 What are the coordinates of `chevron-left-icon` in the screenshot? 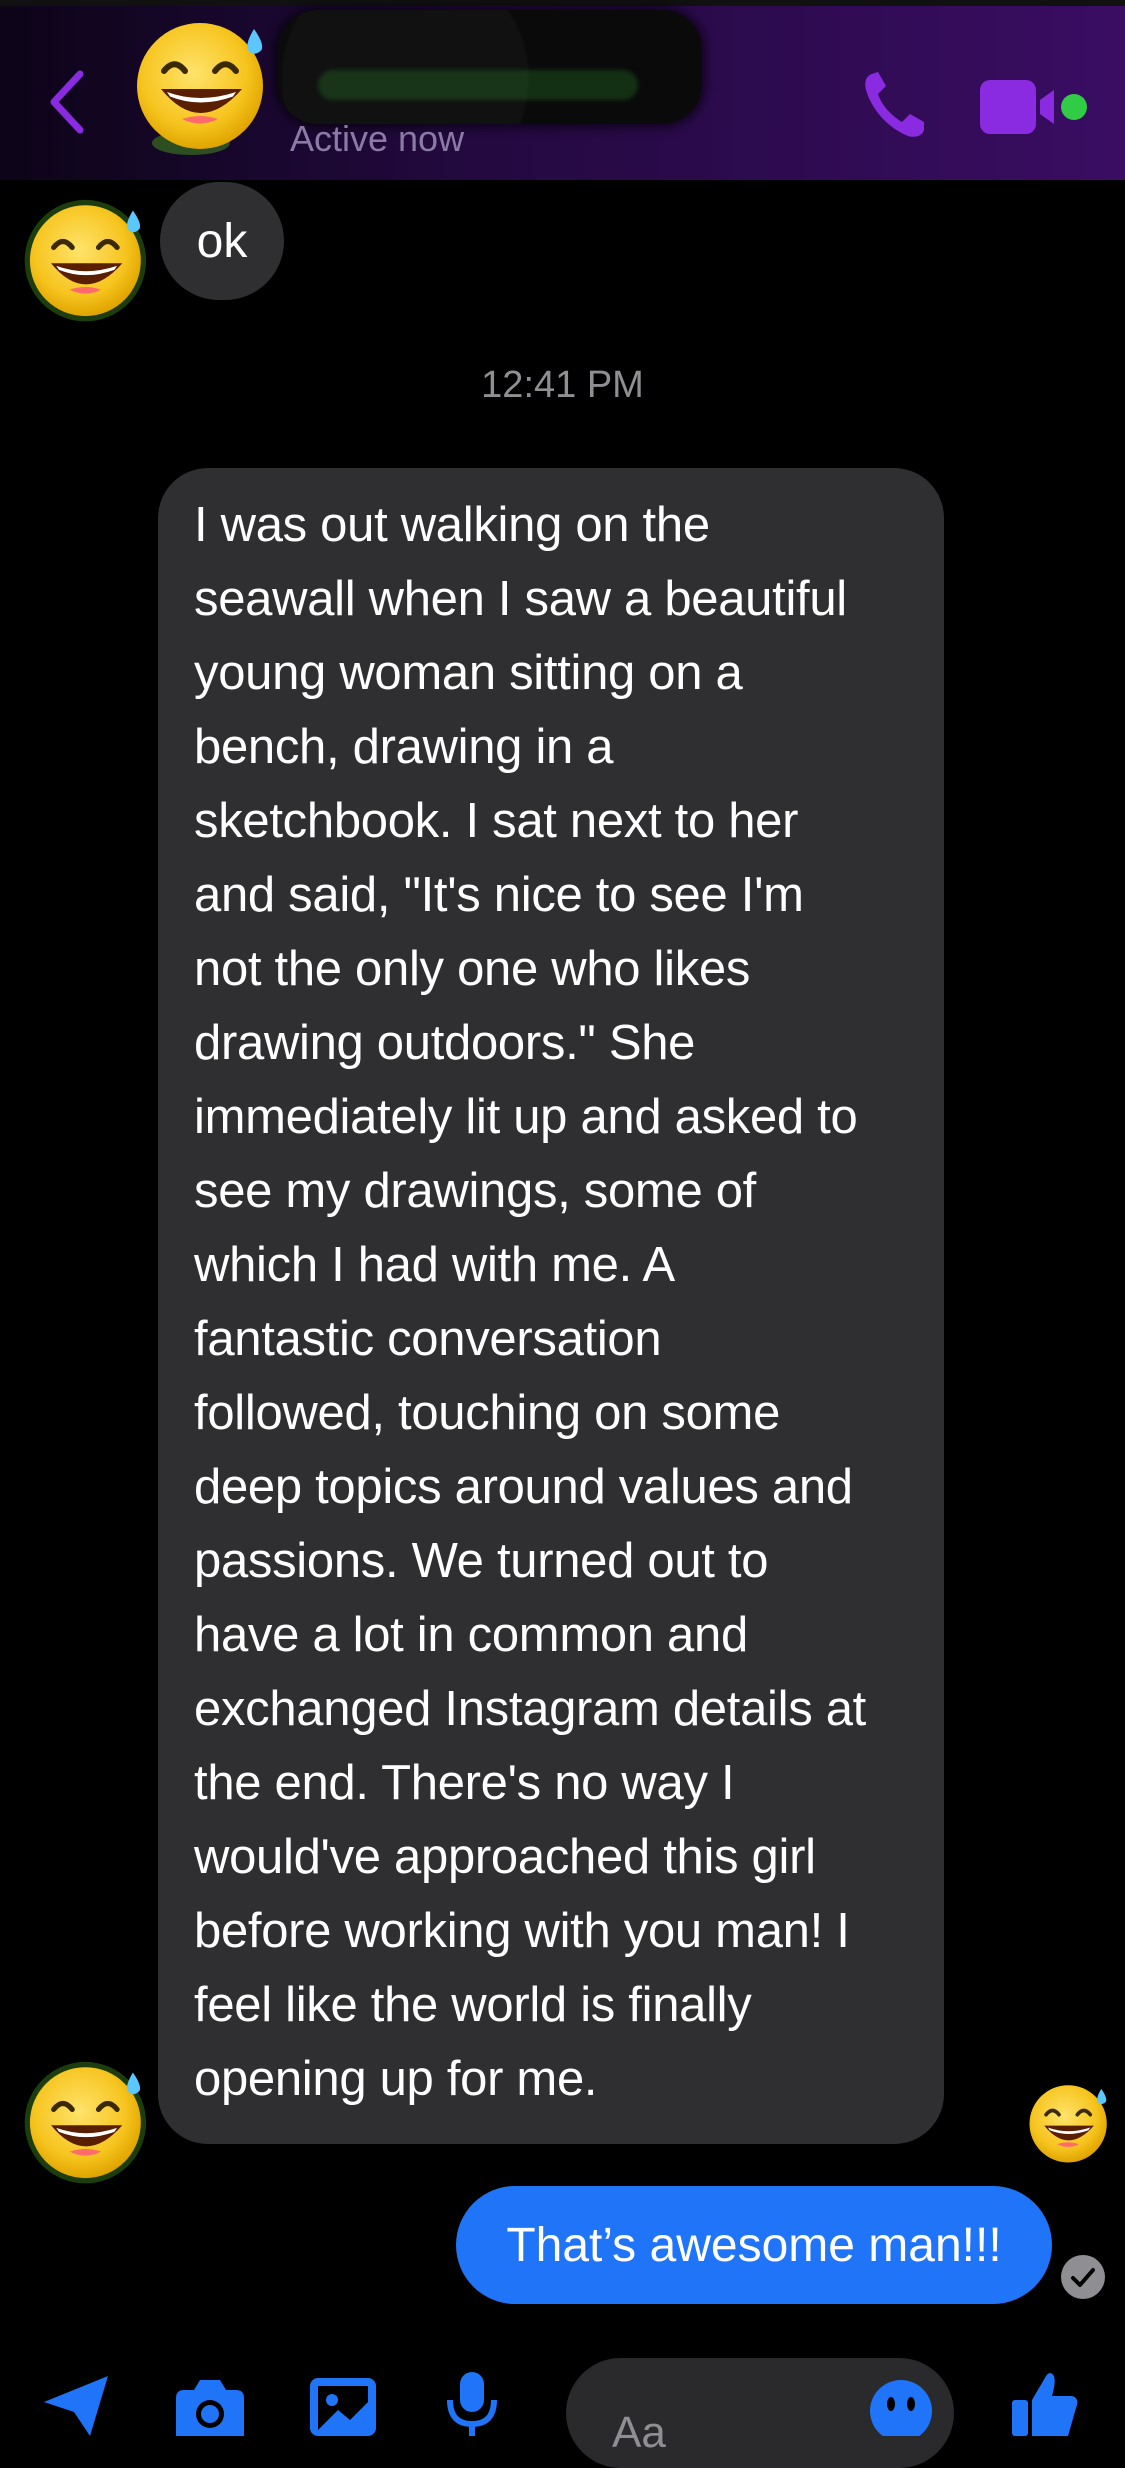 It's located at (67, 102).